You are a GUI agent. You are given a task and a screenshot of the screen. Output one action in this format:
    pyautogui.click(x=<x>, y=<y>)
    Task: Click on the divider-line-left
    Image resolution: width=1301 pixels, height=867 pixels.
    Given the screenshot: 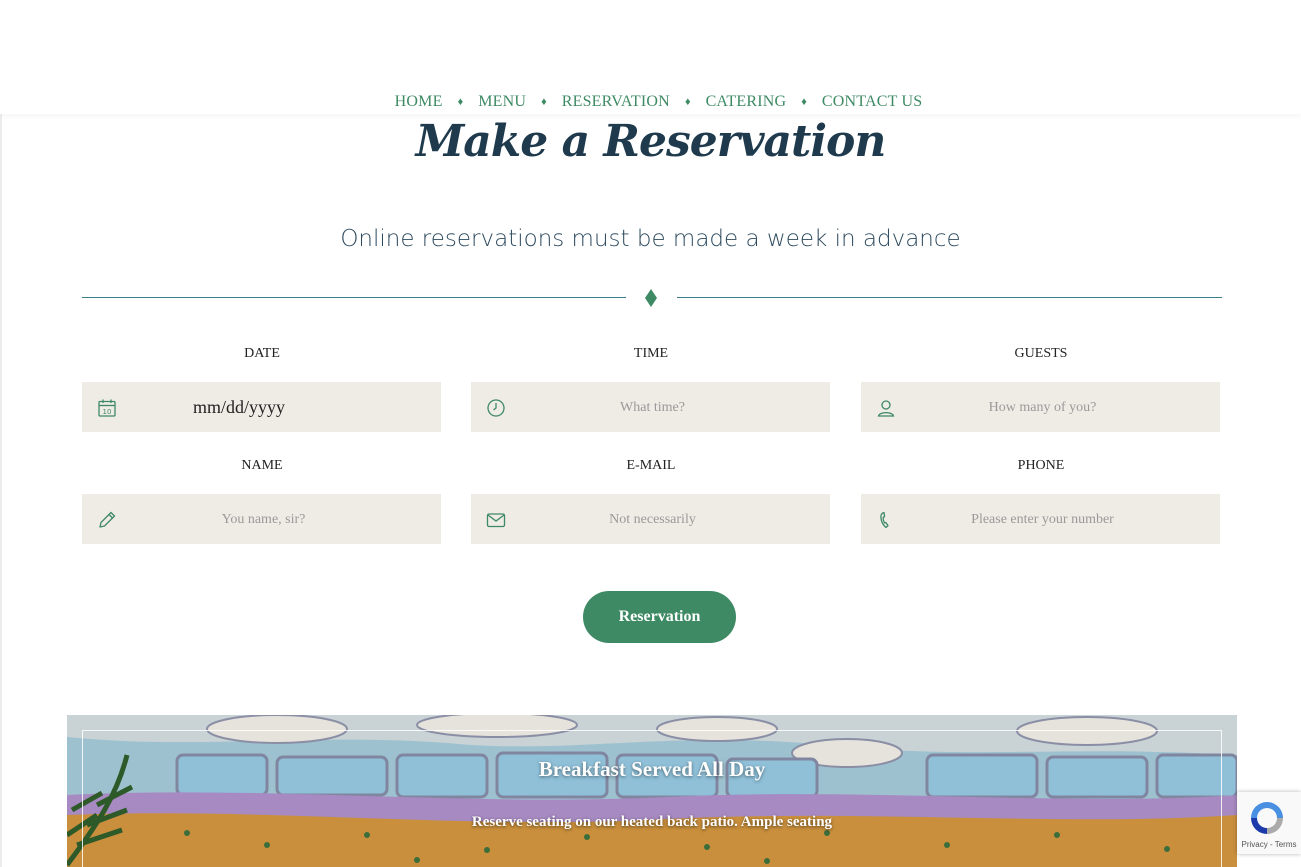 What is the action you would take?
    pyautogui.click(x=354, y=297)
    